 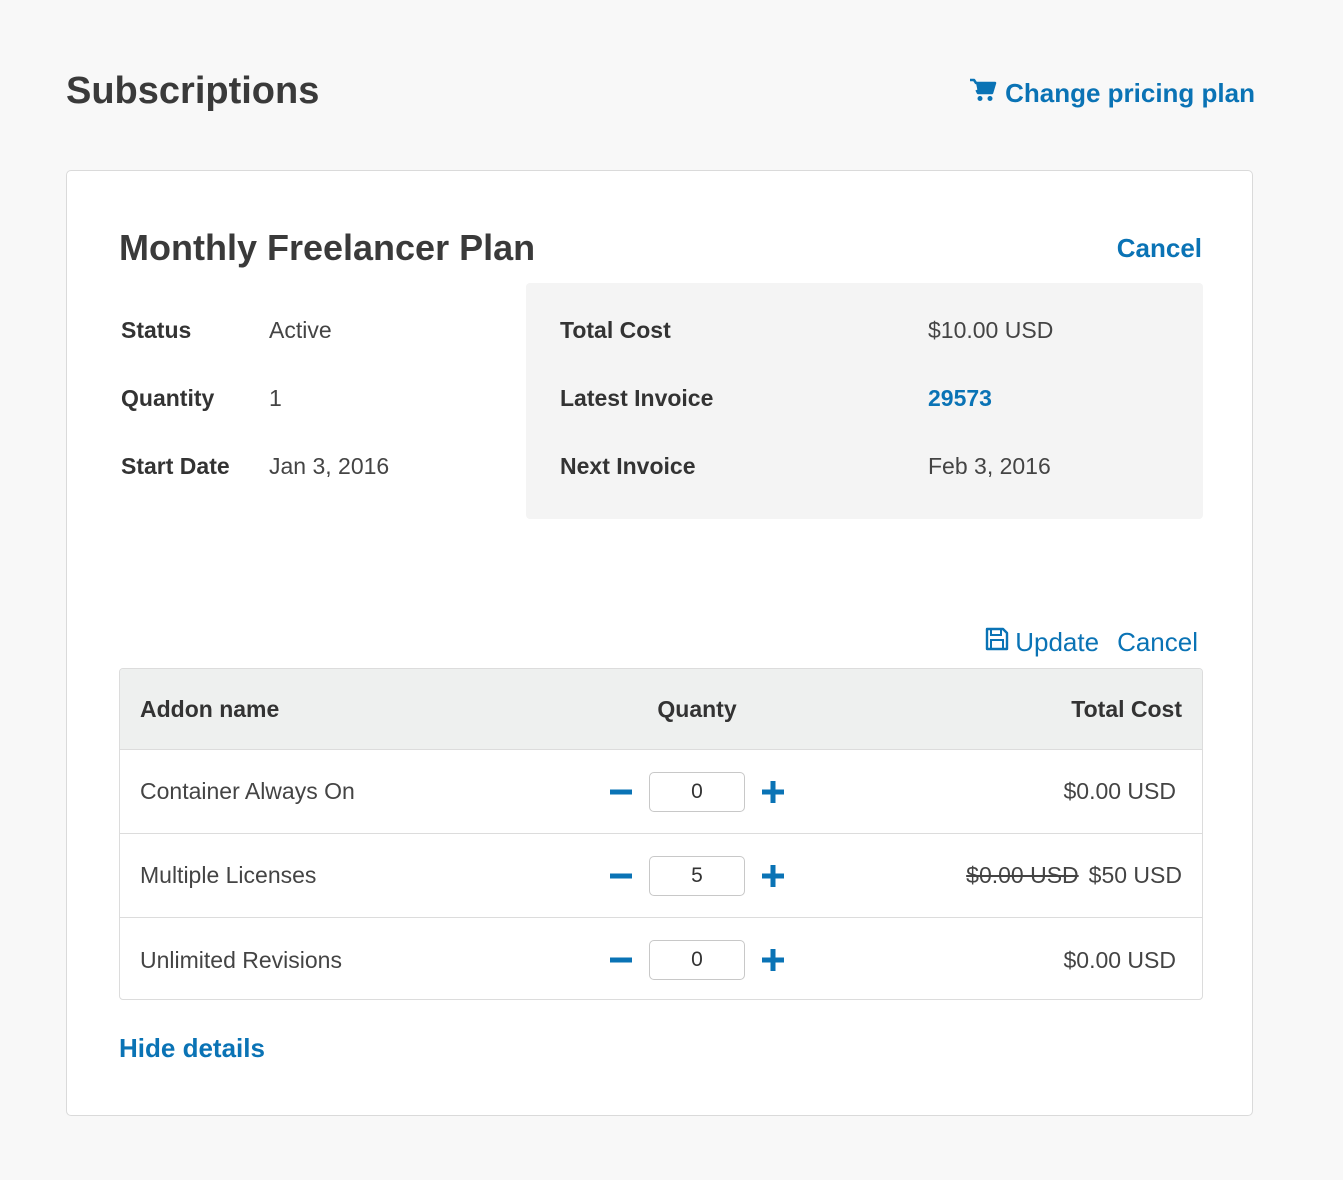 I want to click on addon-total-cost-cell: $0.00 USD $50 USD, so click(x=1023, y=875).